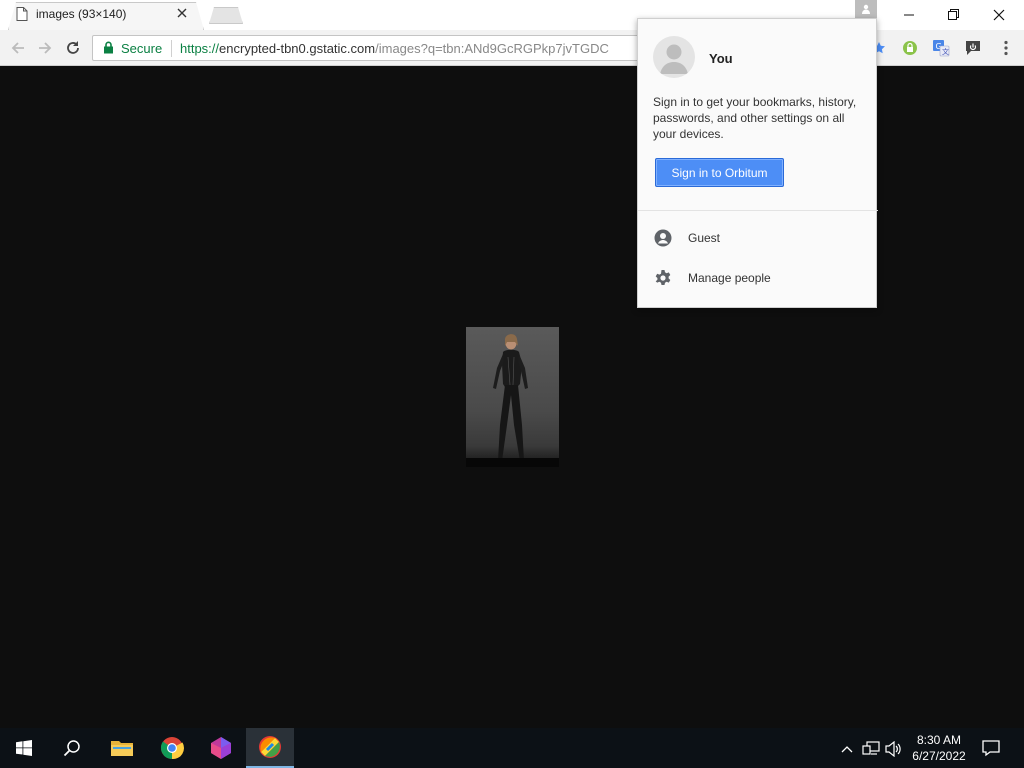 The height and width of the screenshot is (768, 1024). Describe the element at coordinates (18, 48) in the screenshot. I see `back-button` at that location.